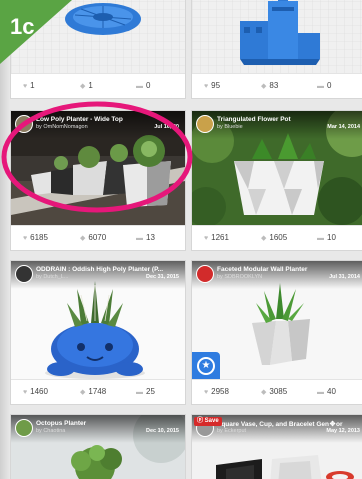 Image resolution: width=362 pixels, height=479 pixels. Describe the element at coordinates (270, 85) in the screenshot. I see `download-count: ◆ 83` at that location.